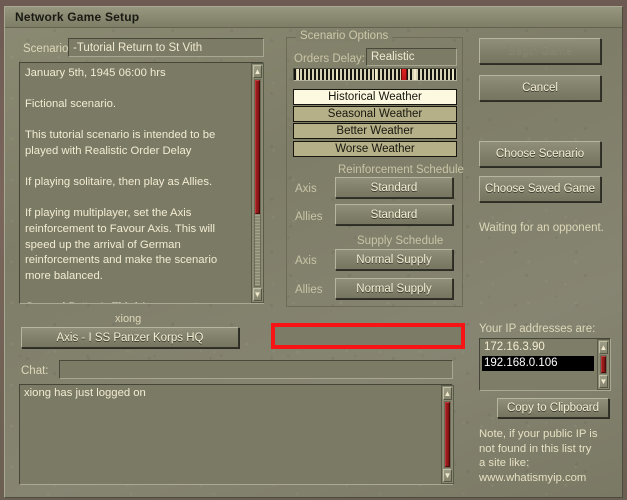 Image resolution: width=627 pixels, height=500 pixels. I want to click on orders-delay-field: Realistic, so click(411, 57).